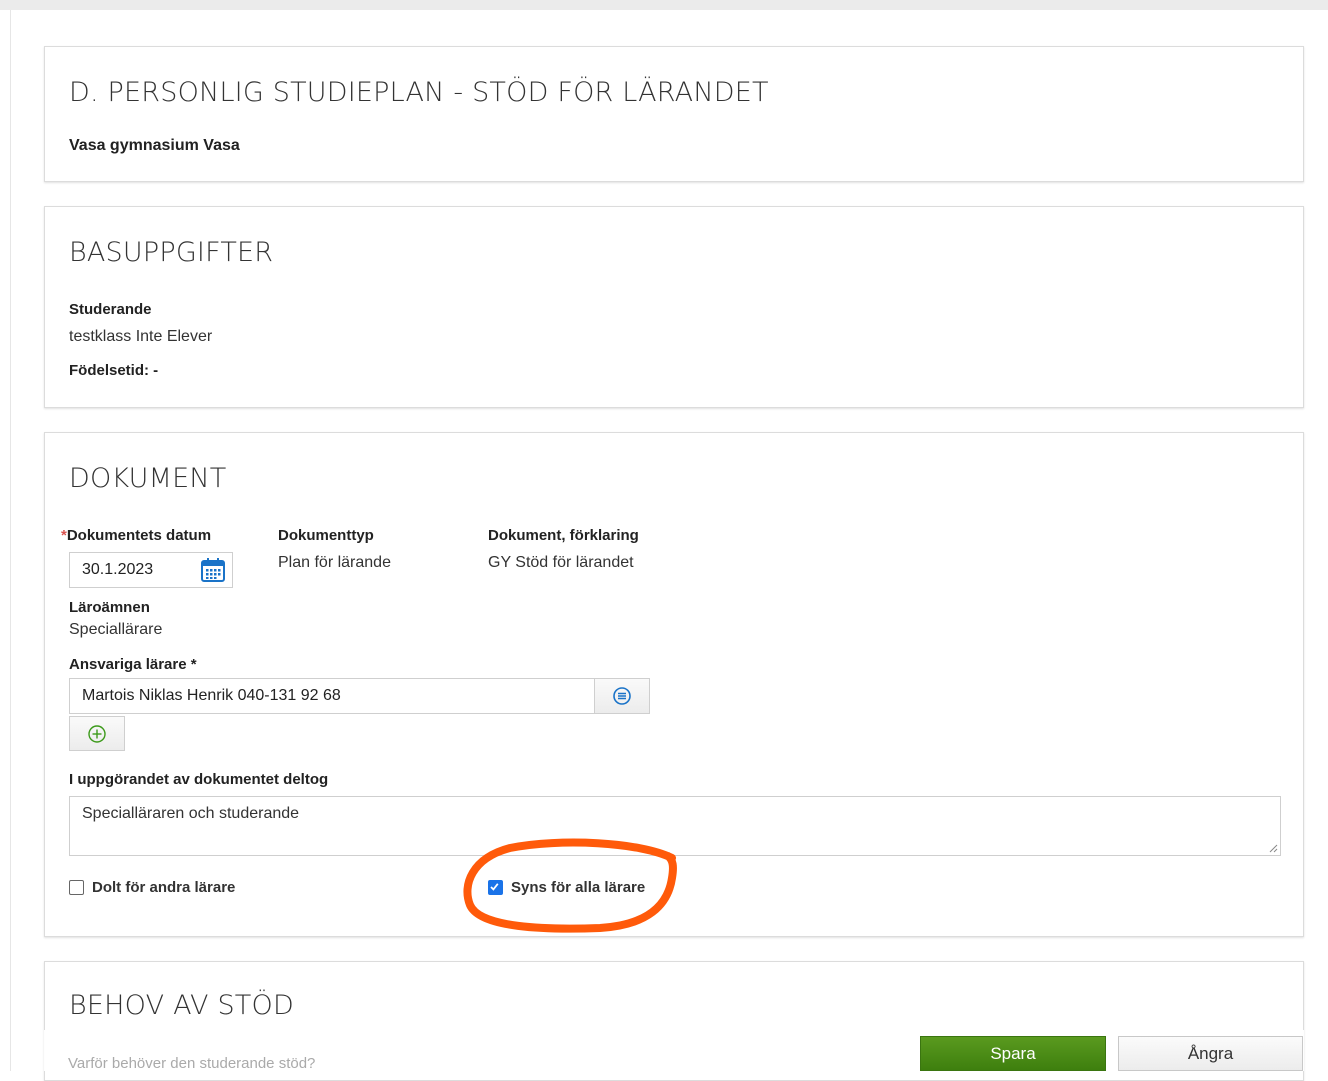 The image size is (1328, 1081). Describe the element at coordinates (118, 569) in the screenshot. I see `date-value: 30.1.2023` at that location.